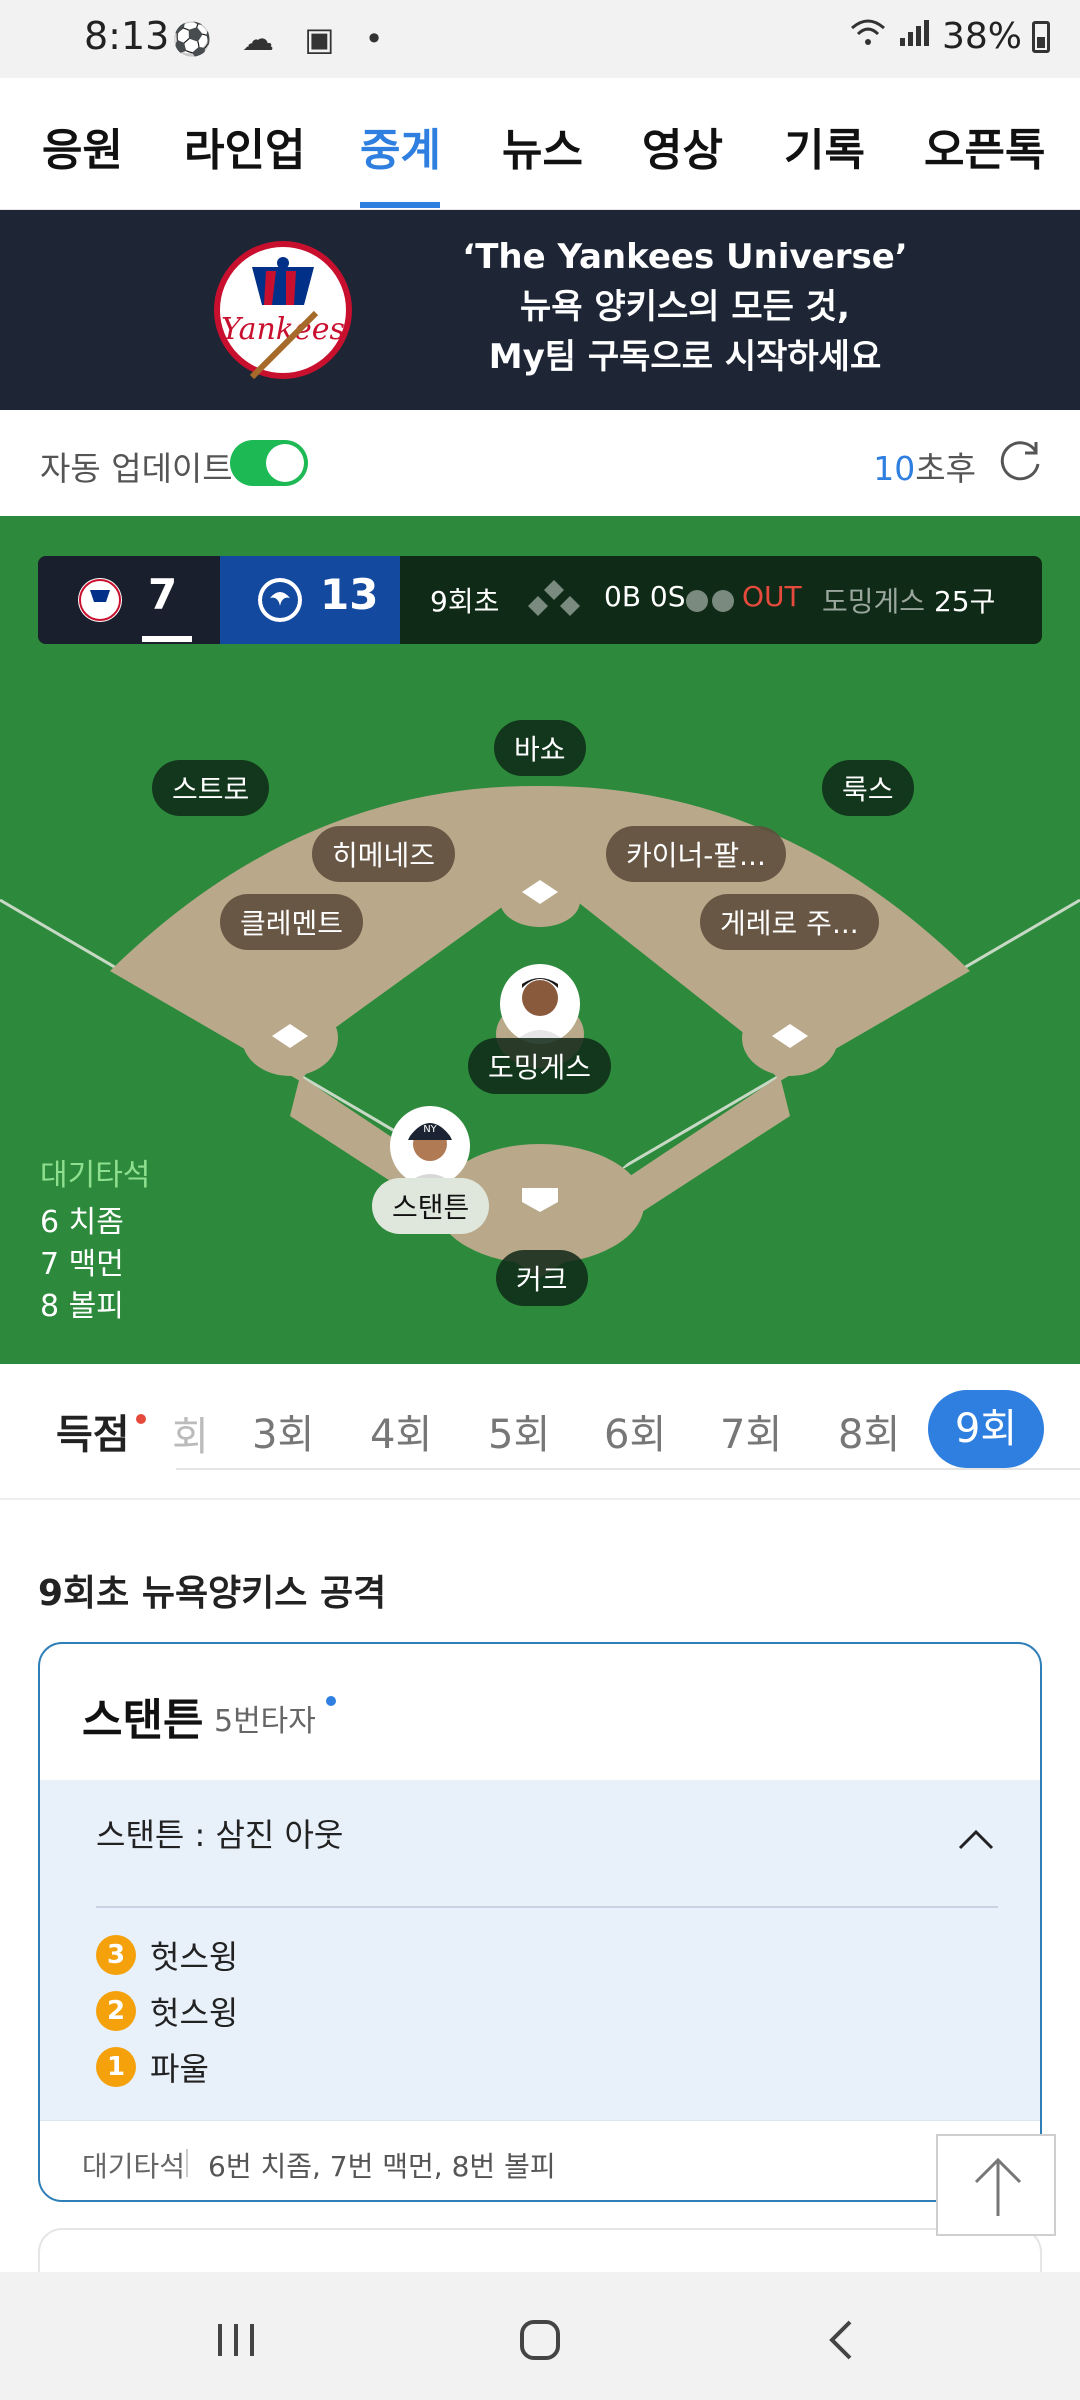 The width and height of the screenshot is (1080, 2400). Describe the element at coordinates (265, 1721) in the screenshot. I see `batting-order: 5번타자` at that location.